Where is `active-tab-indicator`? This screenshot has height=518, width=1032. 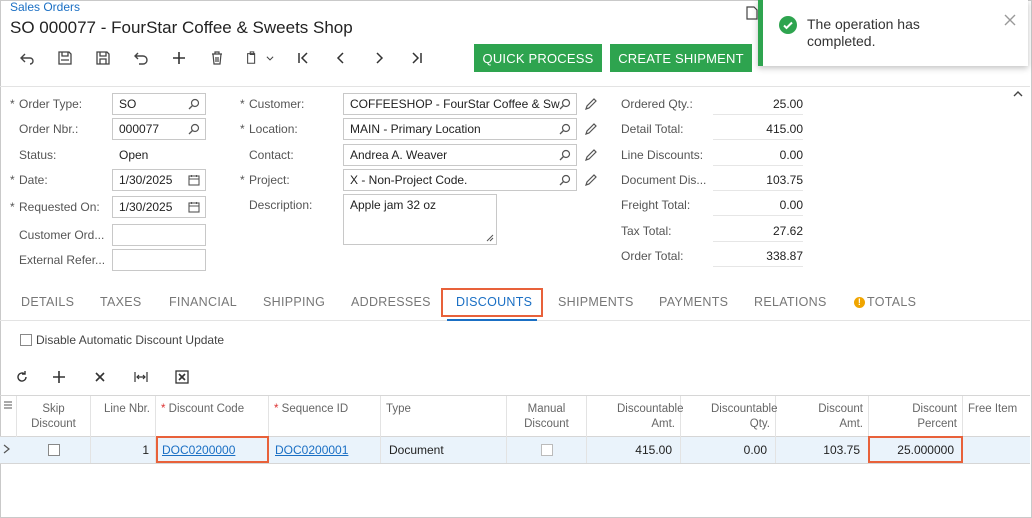 active-tab-indicator is located at coordinates (492, 320).